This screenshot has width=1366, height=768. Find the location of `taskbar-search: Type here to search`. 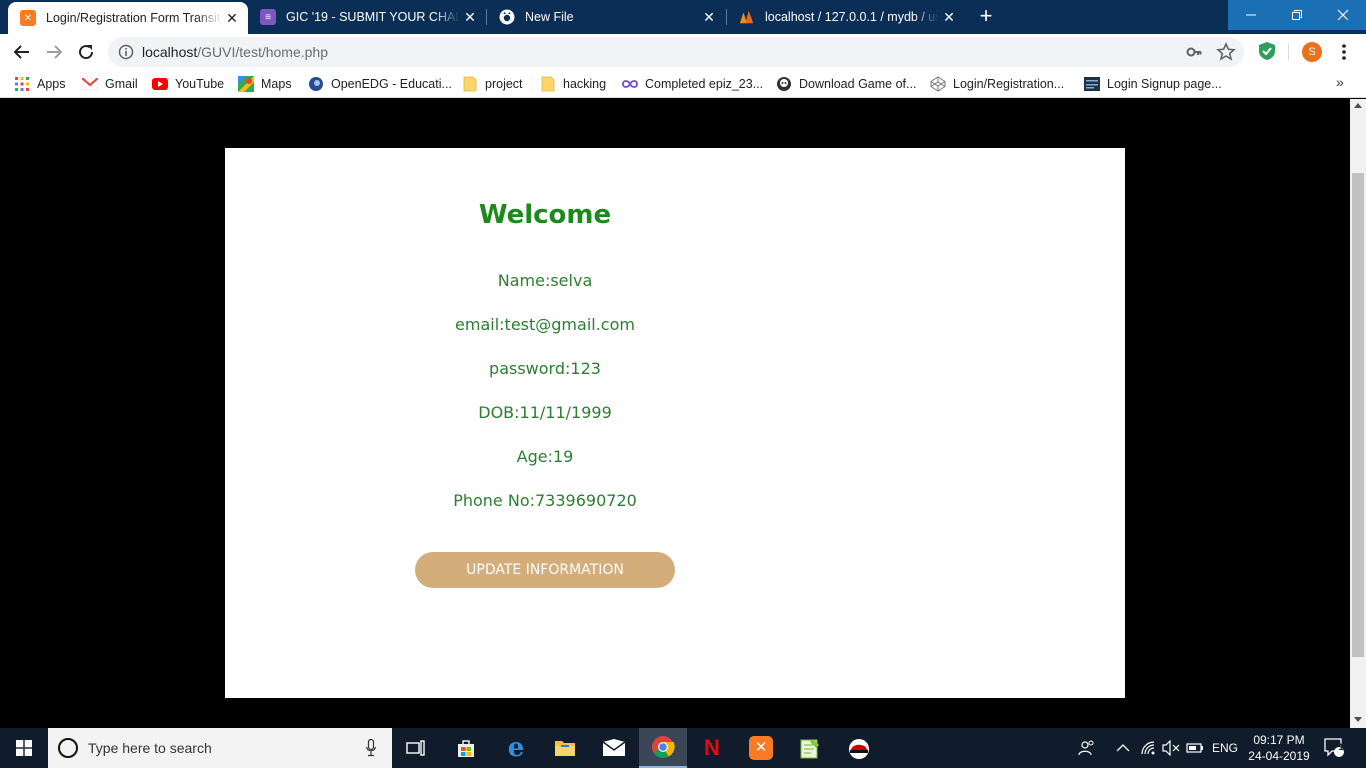

taskbar-search: Type here to search is located at coordinates (220, 748).